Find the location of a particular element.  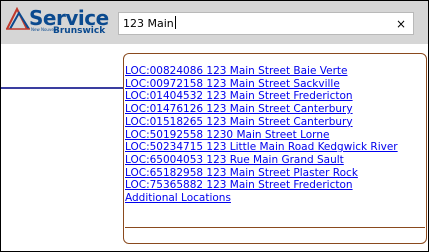

additional-locations-link: Additional Locations is located at coordinates (261, 198).